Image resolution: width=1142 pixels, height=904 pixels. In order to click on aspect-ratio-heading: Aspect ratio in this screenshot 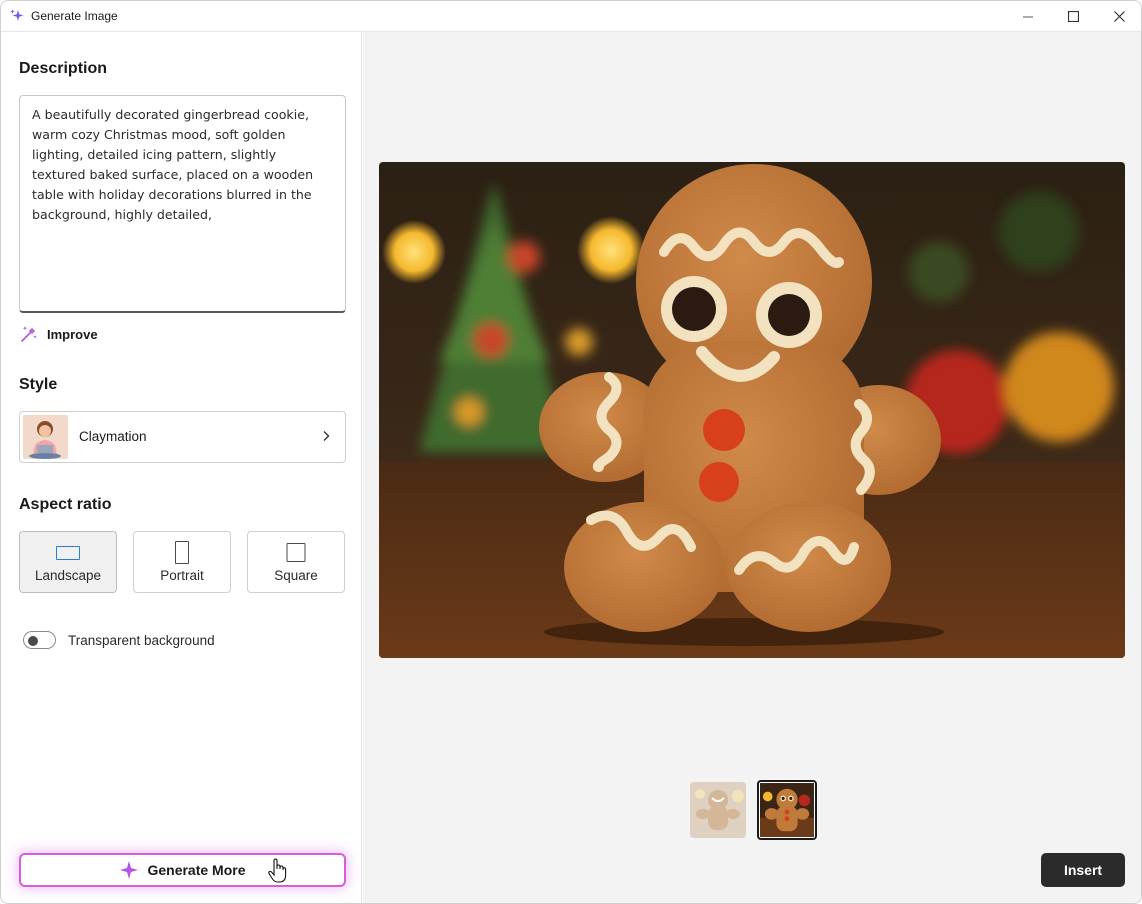, I will do `click(65, 504)`.